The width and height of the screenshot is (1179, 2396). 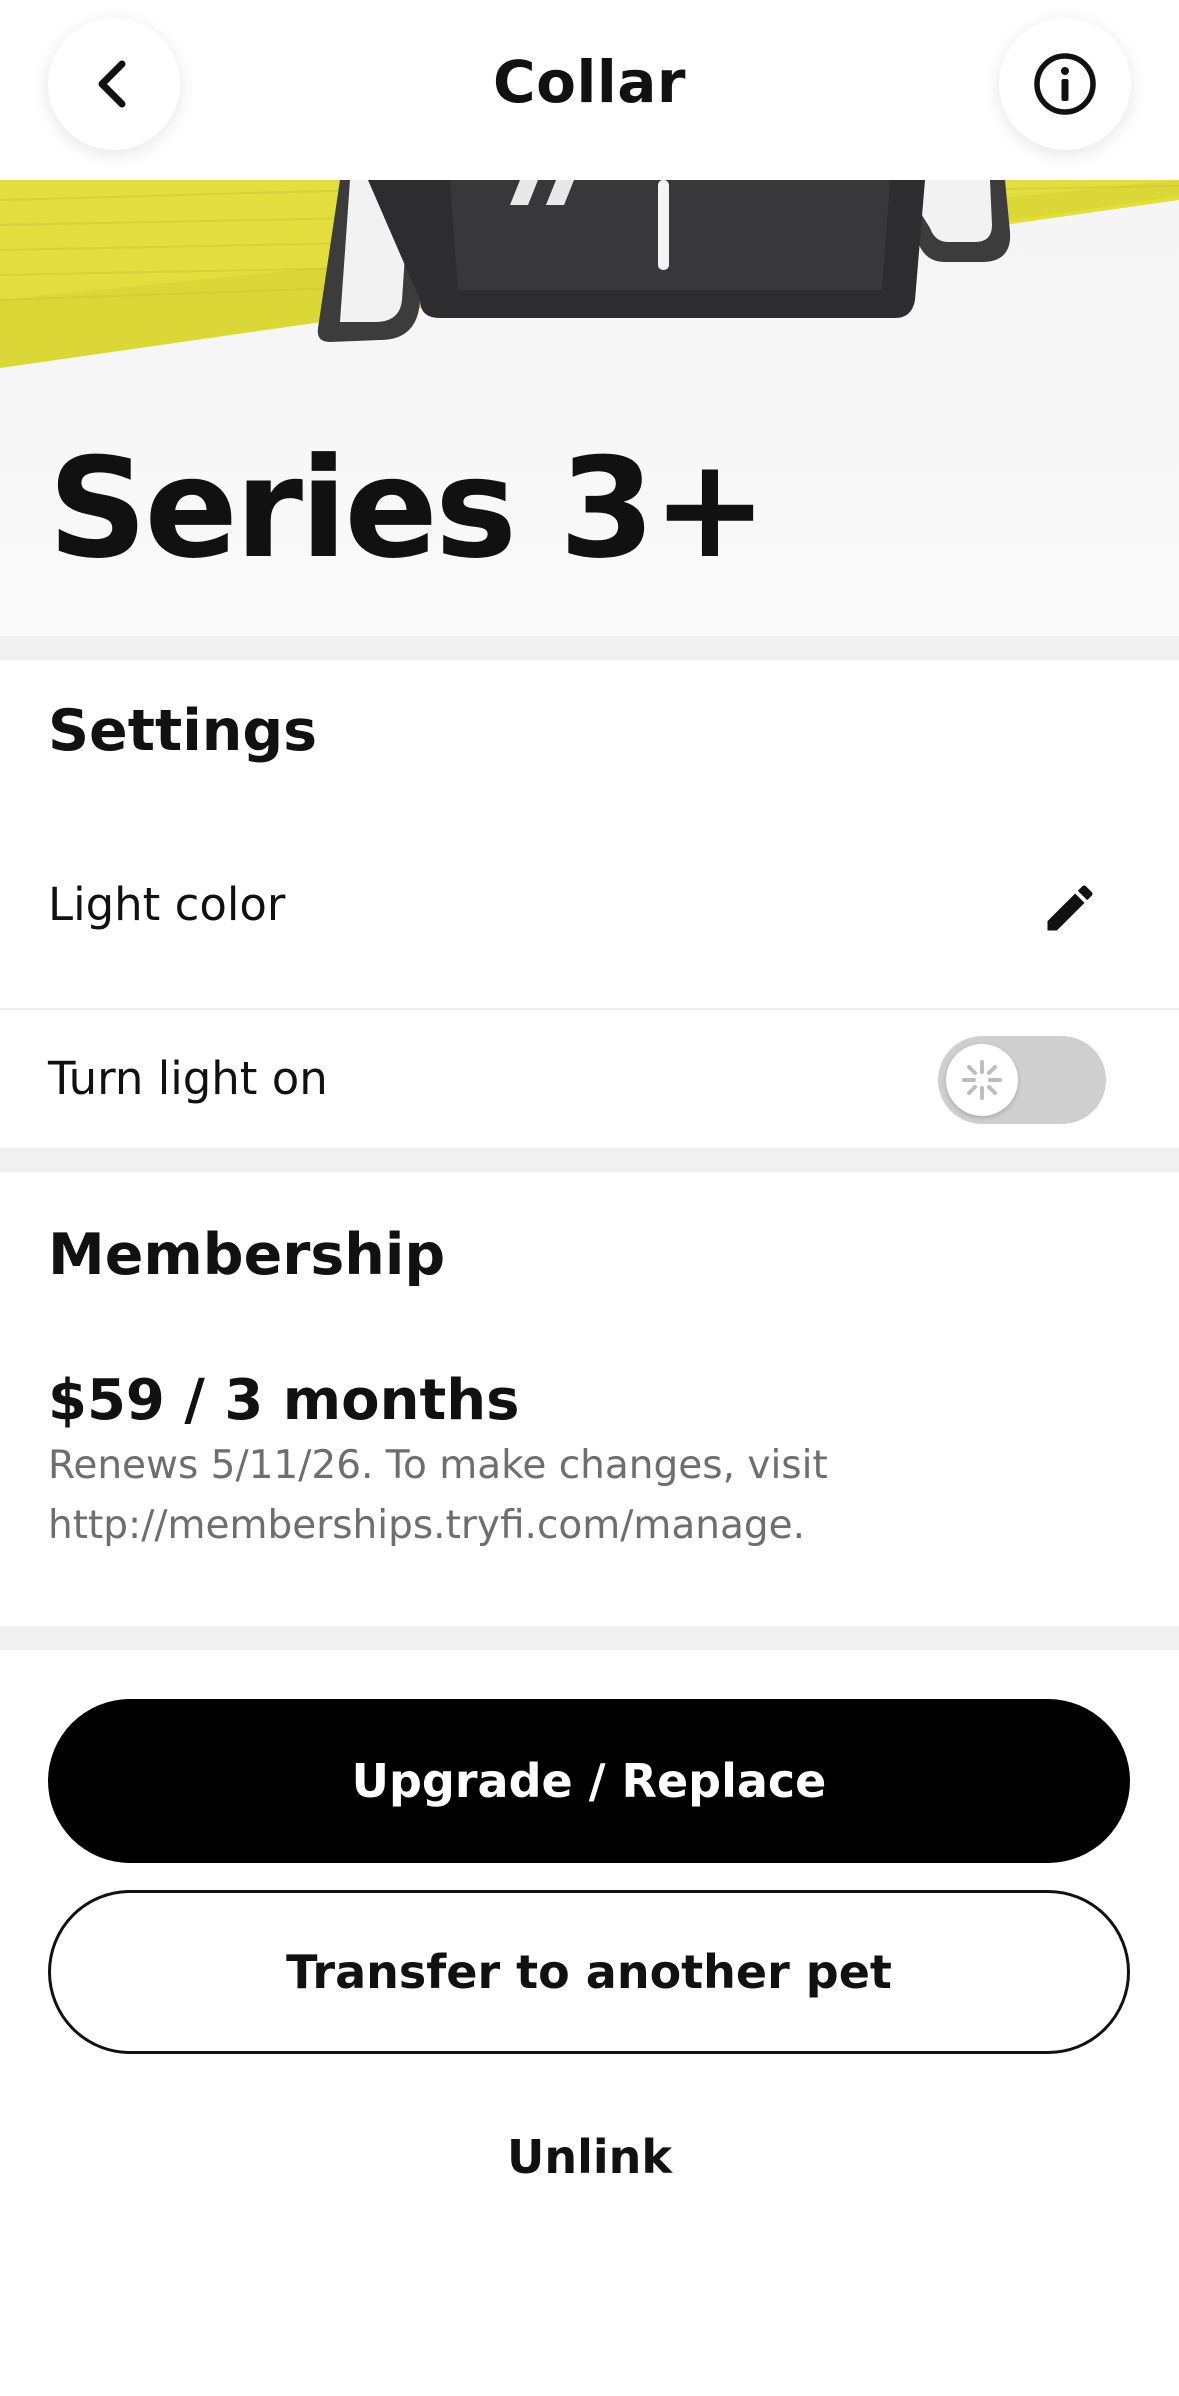 I want to click on unlink-button: Unlink, so click(x=589, y=2157).